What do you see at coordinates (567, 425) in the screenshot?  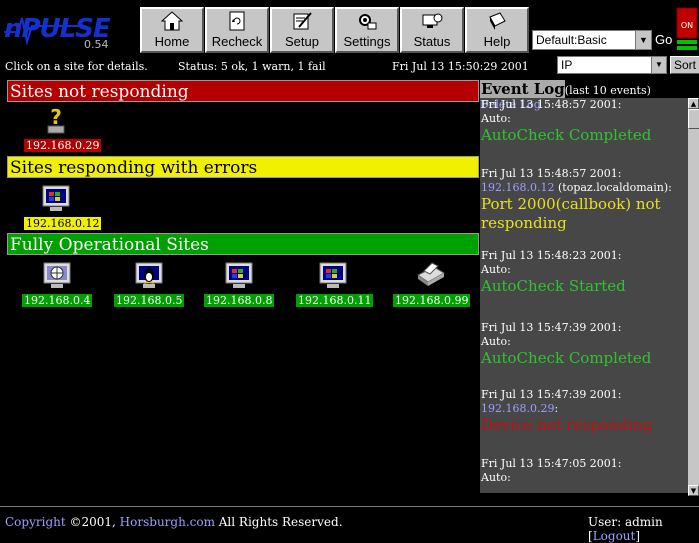 I see `event-message: Device not responding` at bounding box center [567, 425].